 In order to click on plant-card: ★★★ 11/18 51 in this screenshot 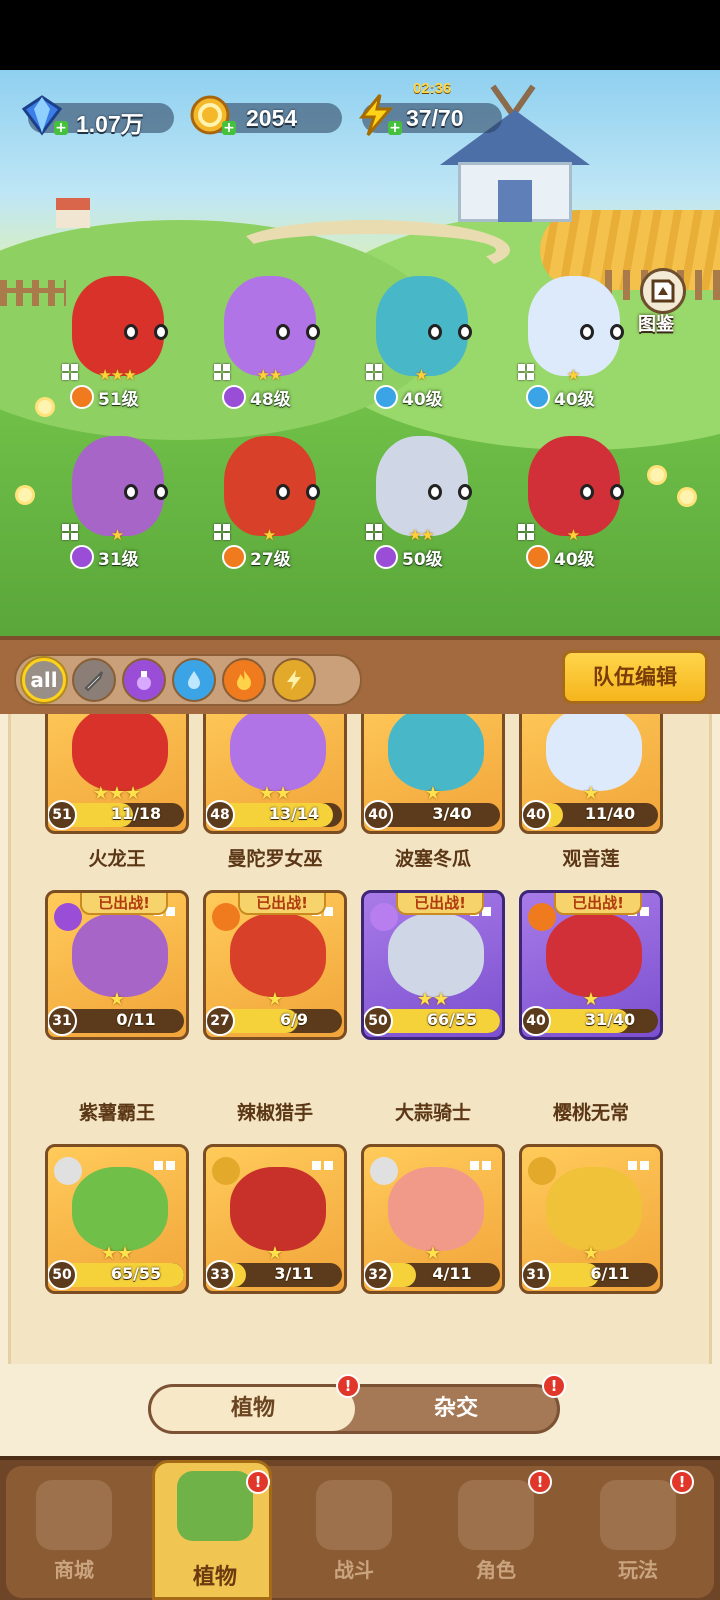, I will do `click(117, 774)`.